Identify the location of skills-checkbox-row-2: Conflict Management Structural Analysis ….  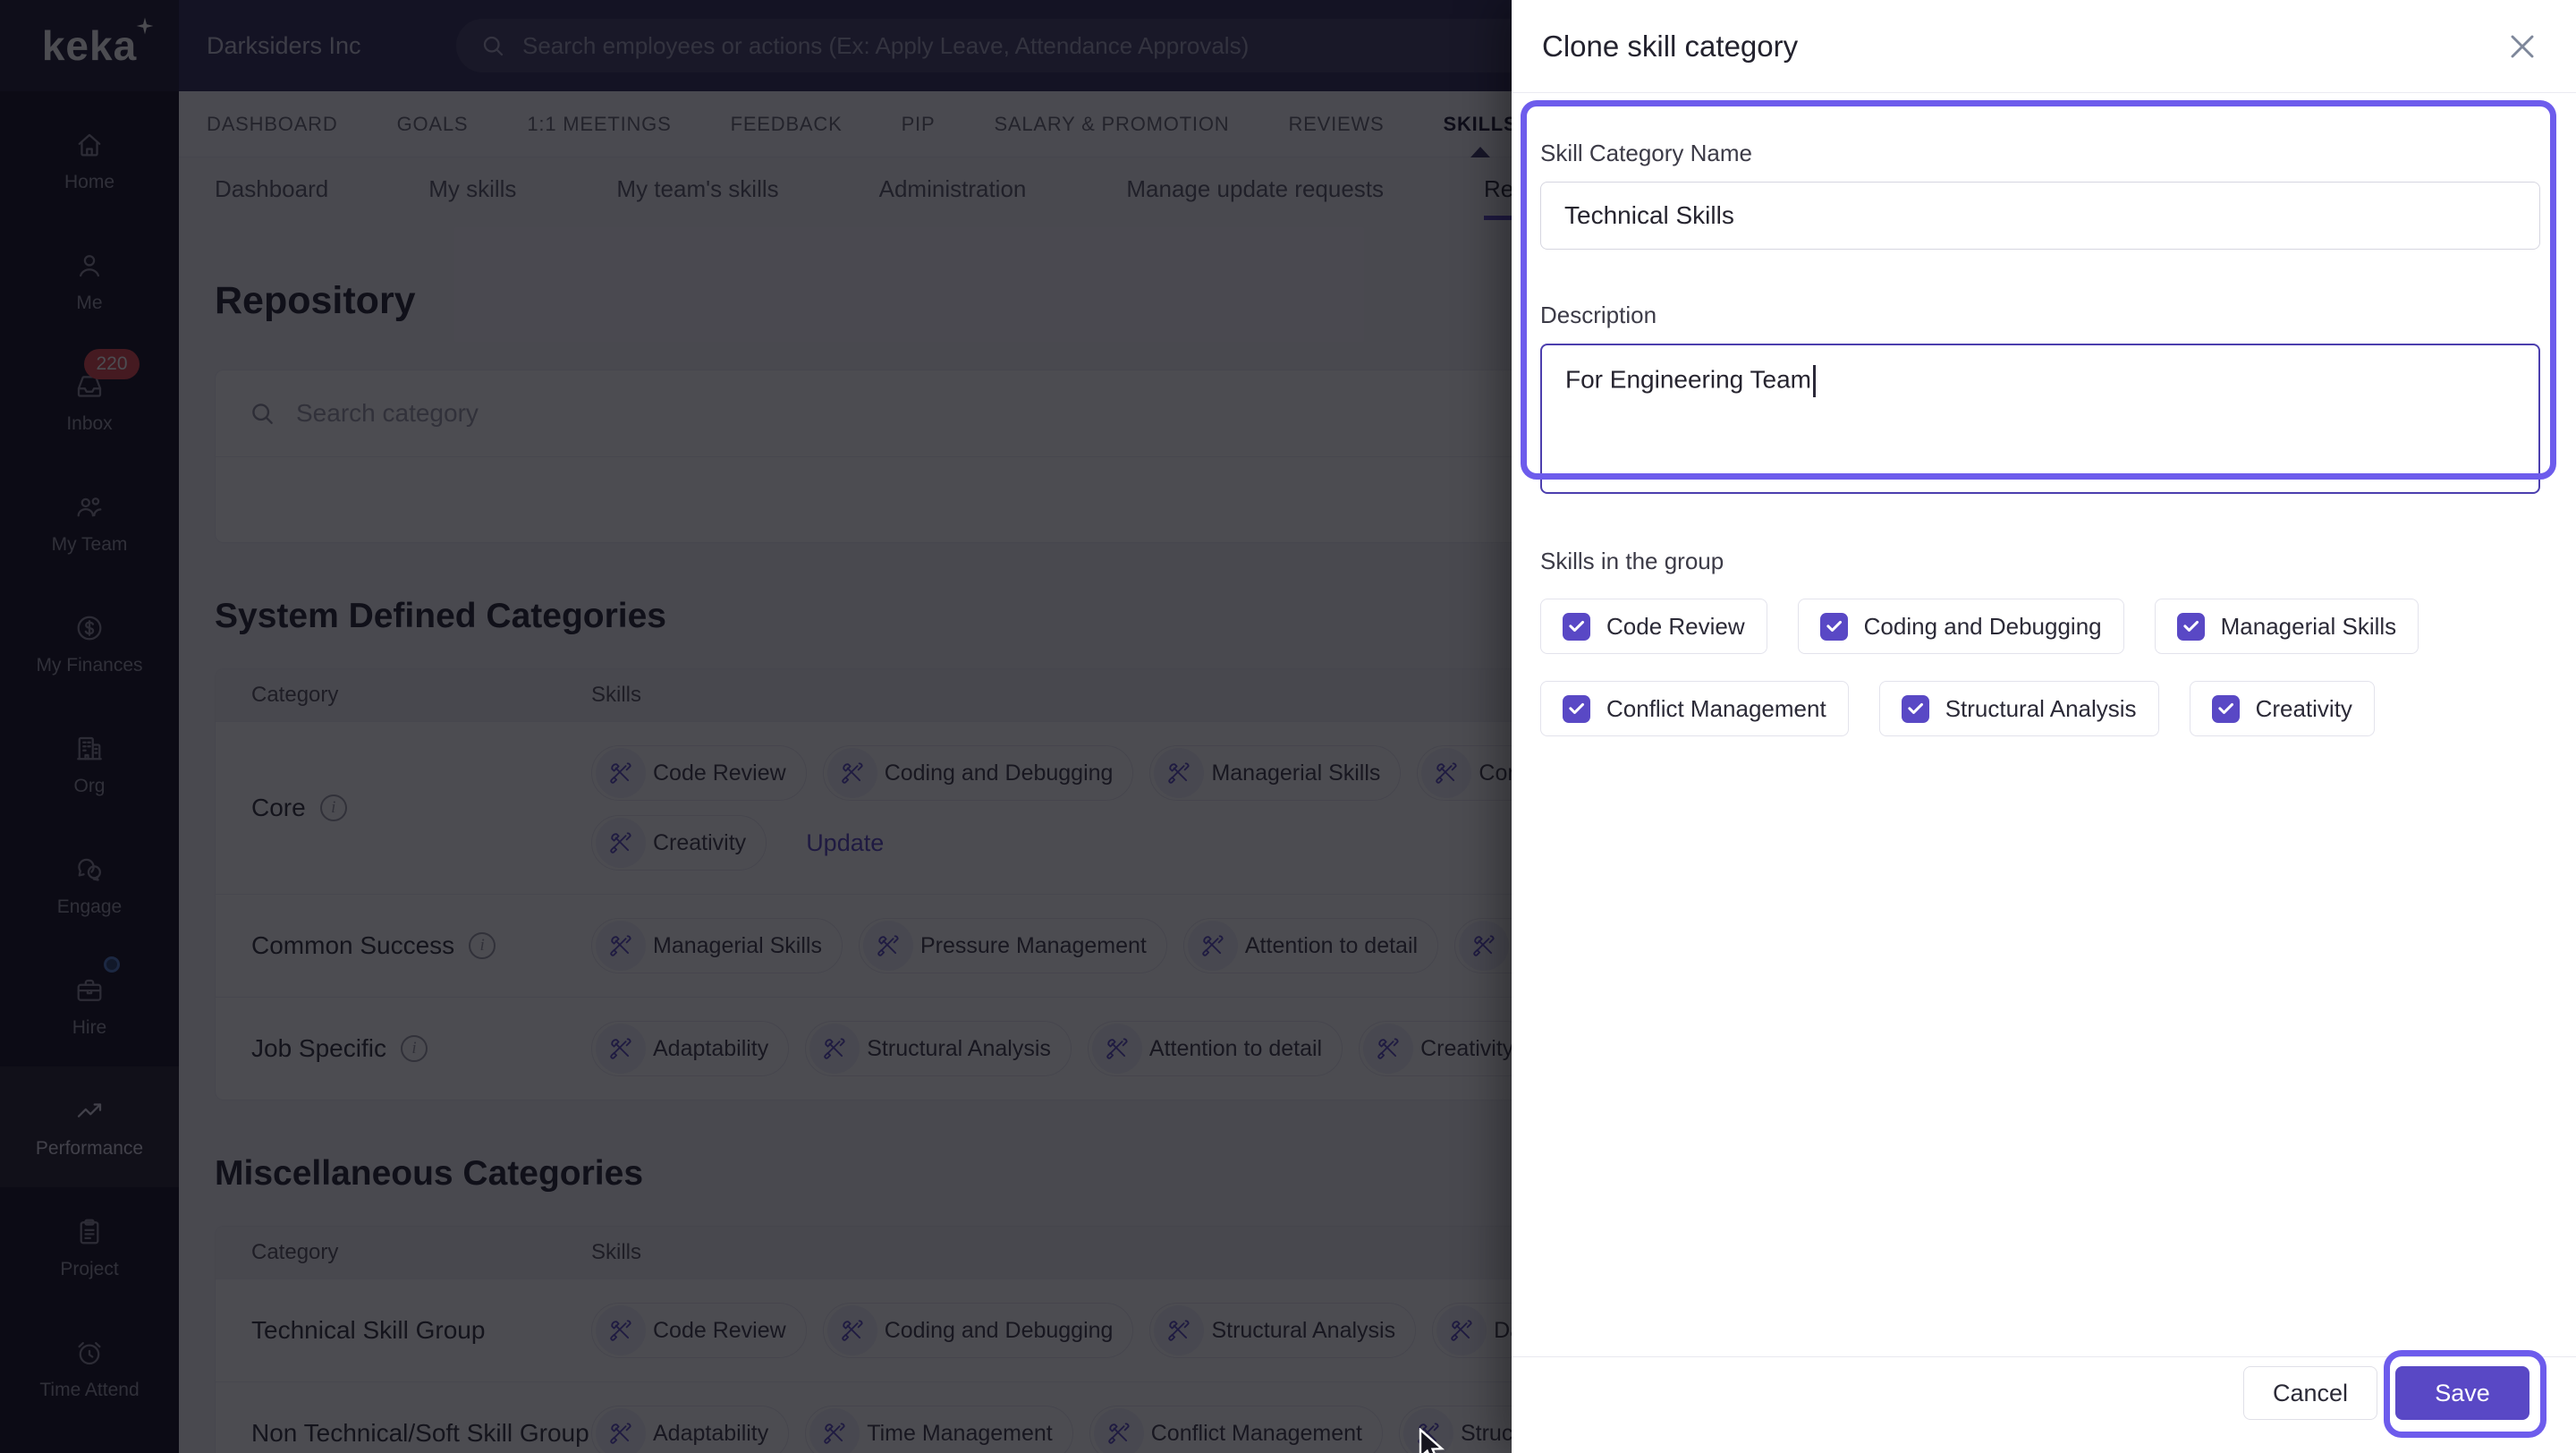
(2040, 708).